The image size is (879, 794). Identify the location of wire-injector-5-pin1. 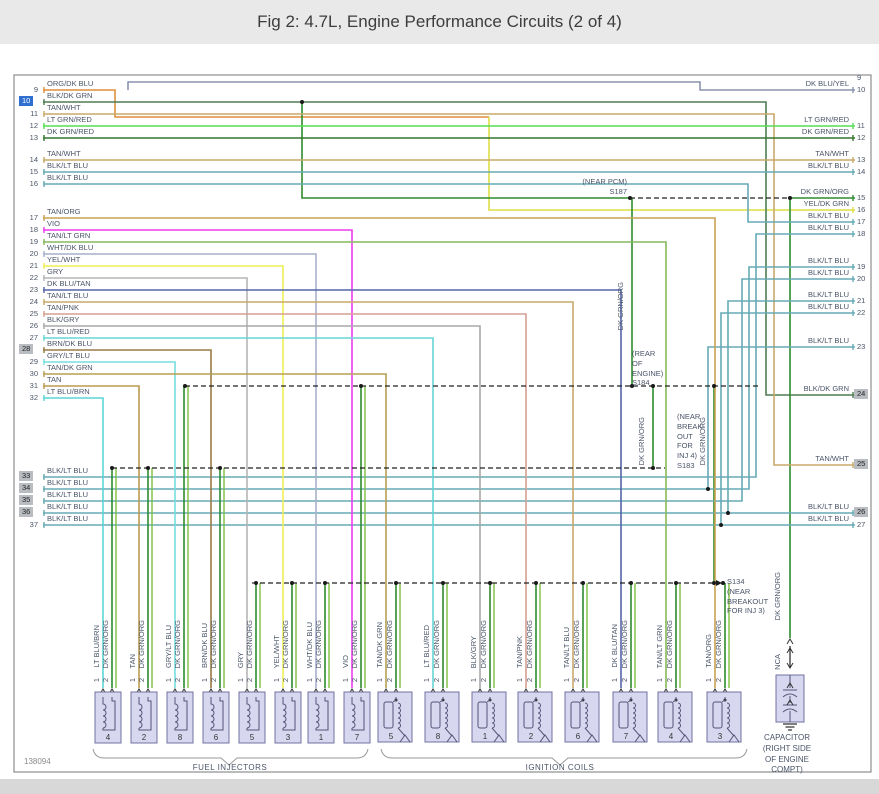
(145, 482).